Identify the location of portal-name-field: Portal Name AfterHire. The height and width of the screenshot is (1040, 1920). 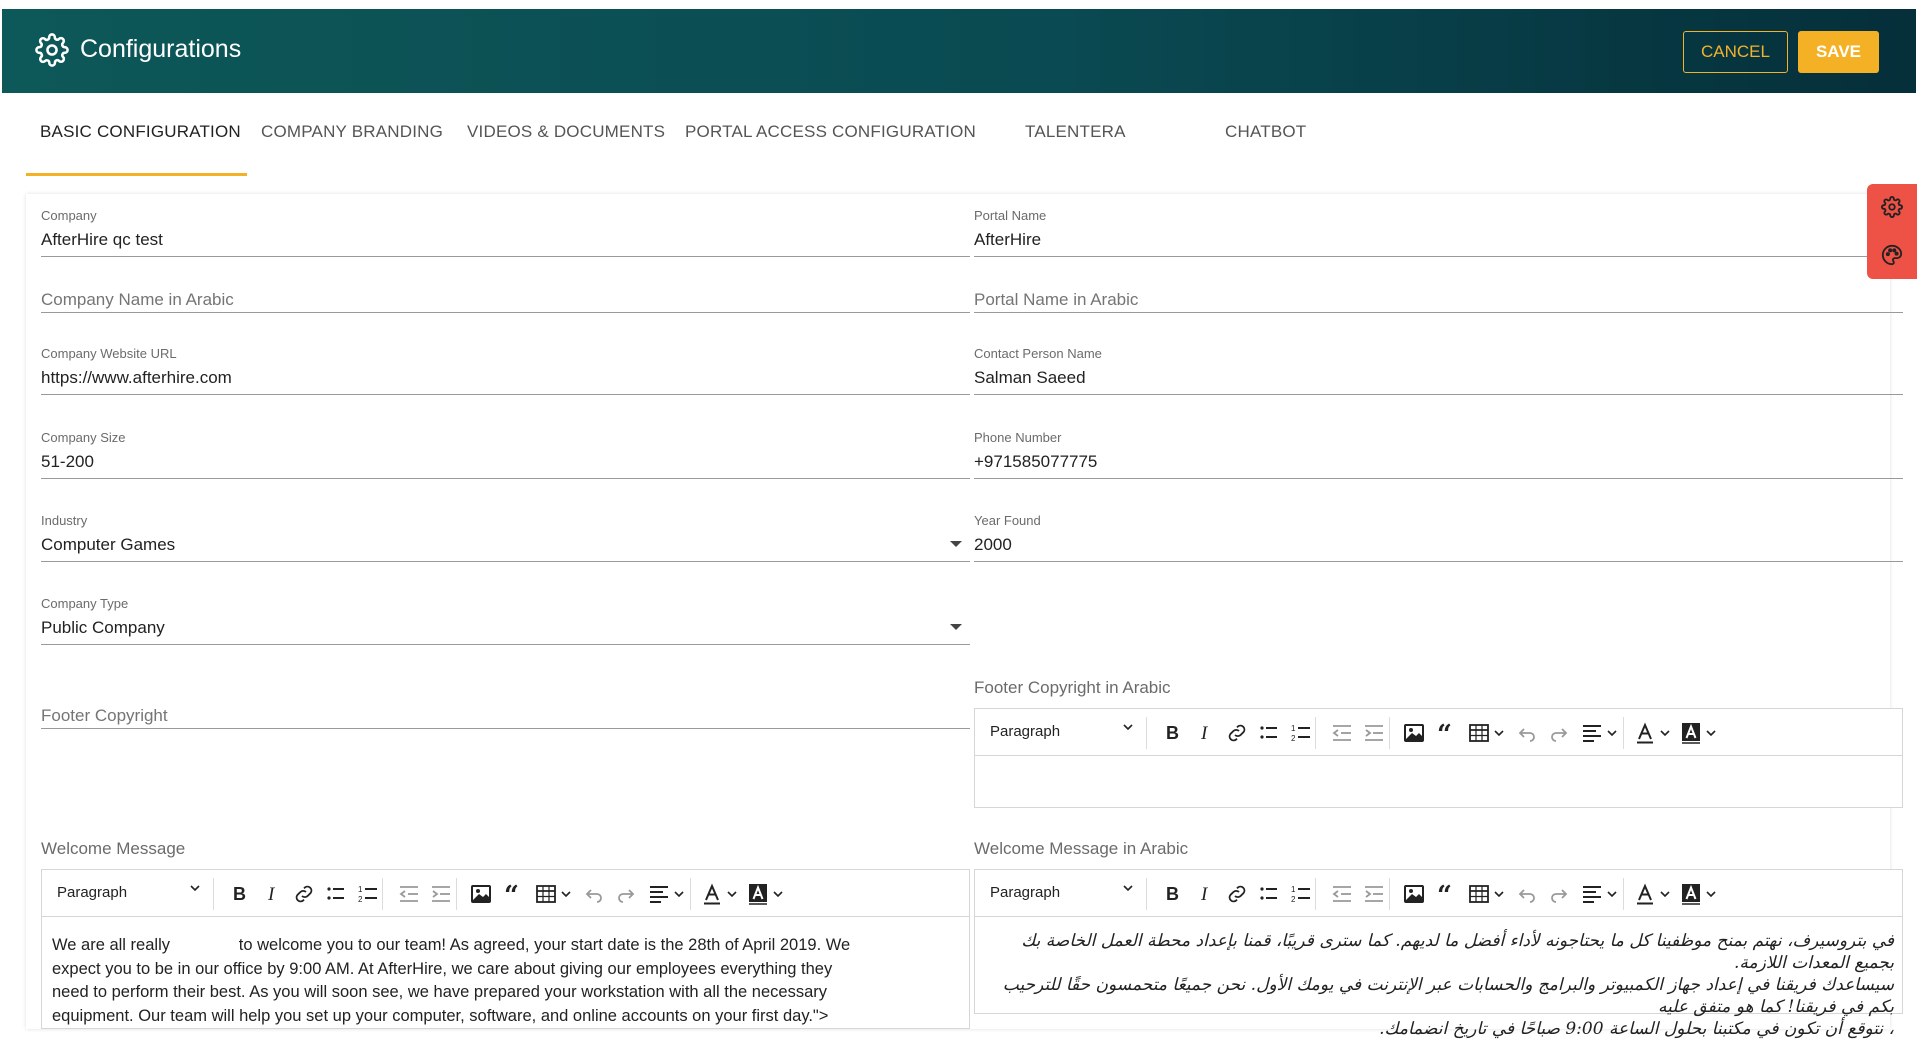
(1438, 233).